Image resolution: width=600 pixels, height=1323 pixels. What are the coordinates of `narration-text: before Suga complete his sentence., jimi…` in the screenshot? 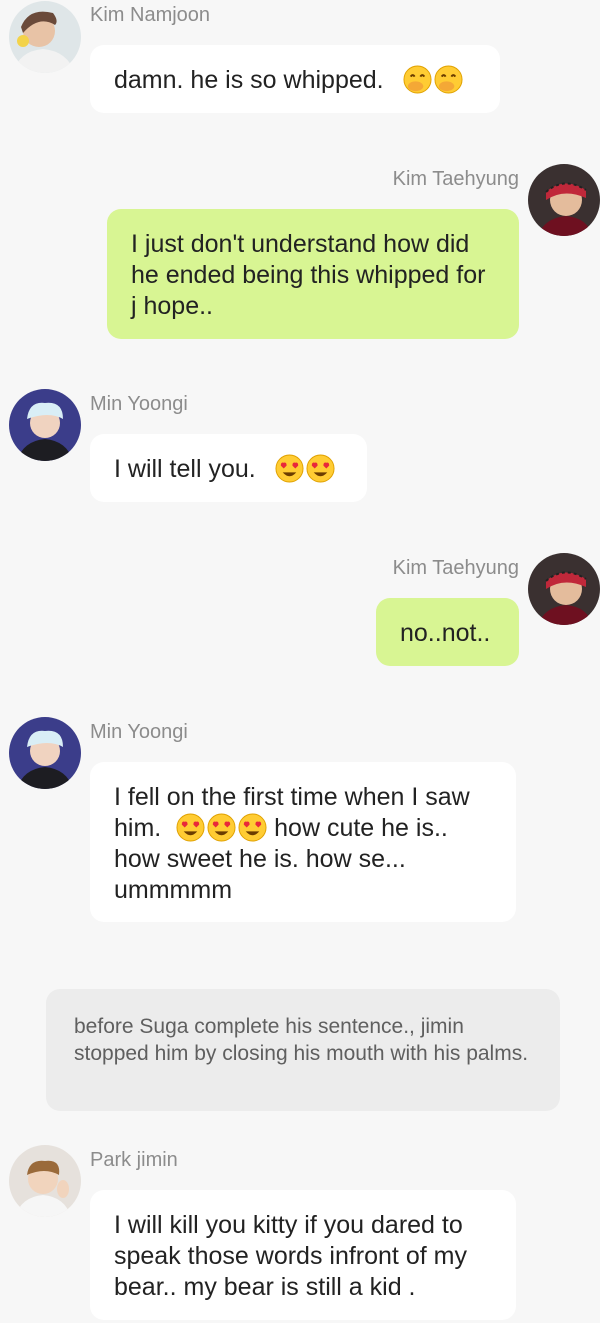 It's located at (301, 1040).